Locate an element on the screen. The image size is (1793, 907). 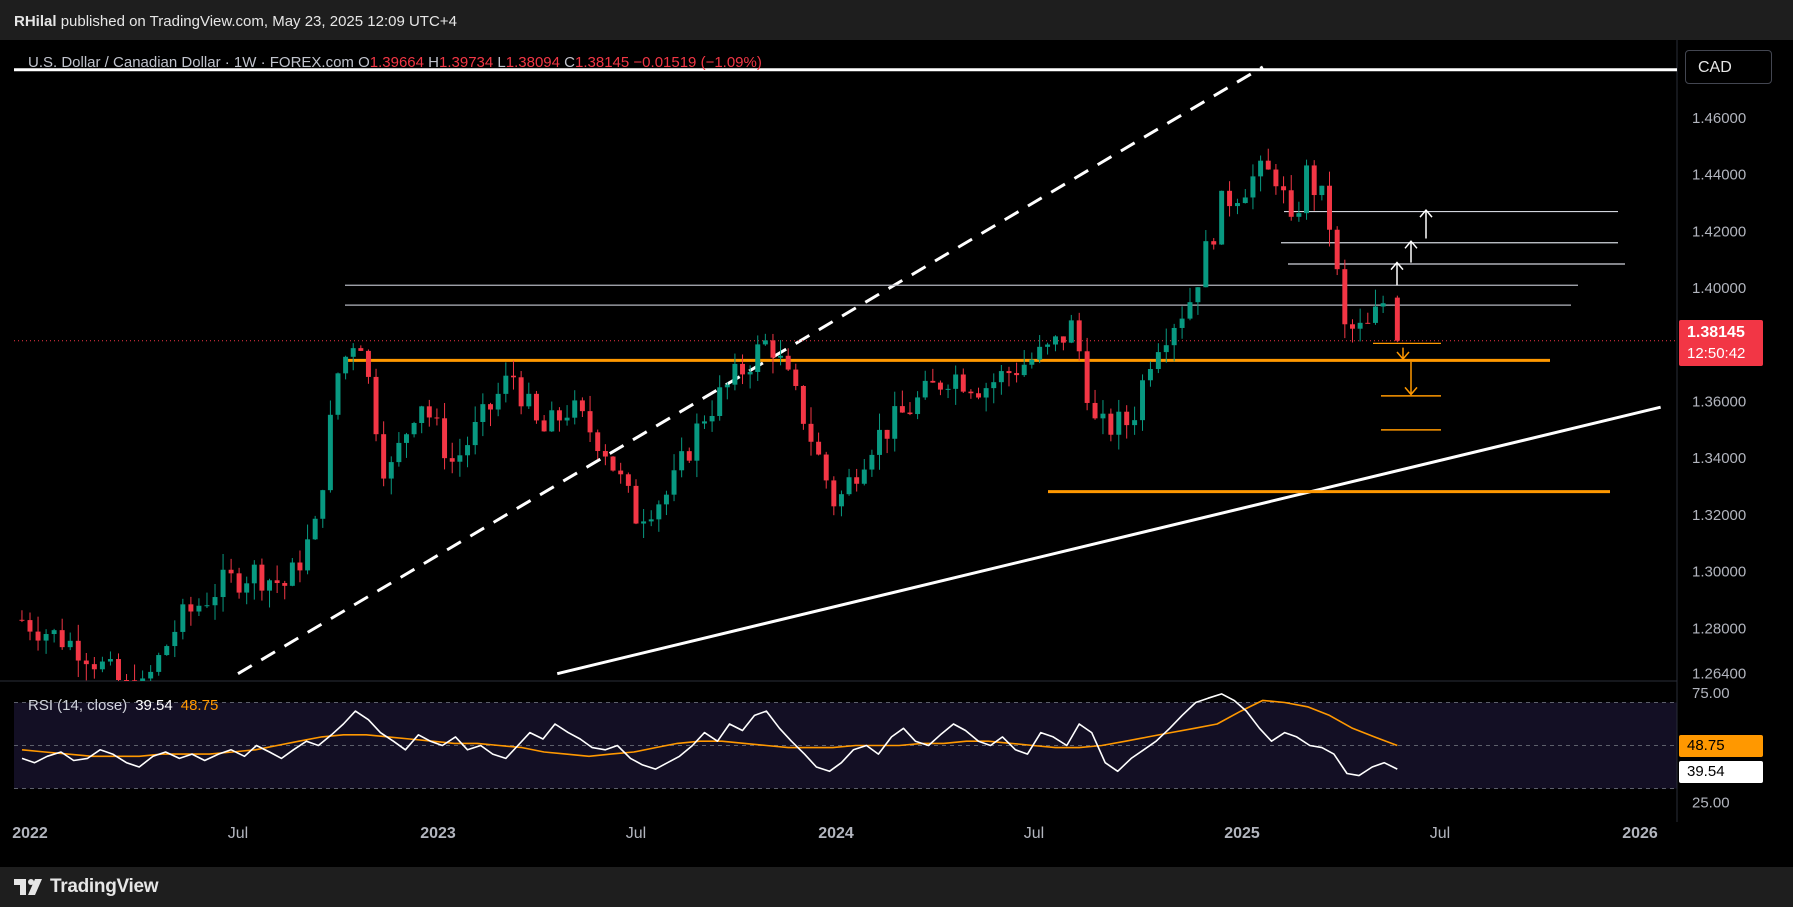
rsi-lower-label: 25.00 is located at coordinates (1711, 802).